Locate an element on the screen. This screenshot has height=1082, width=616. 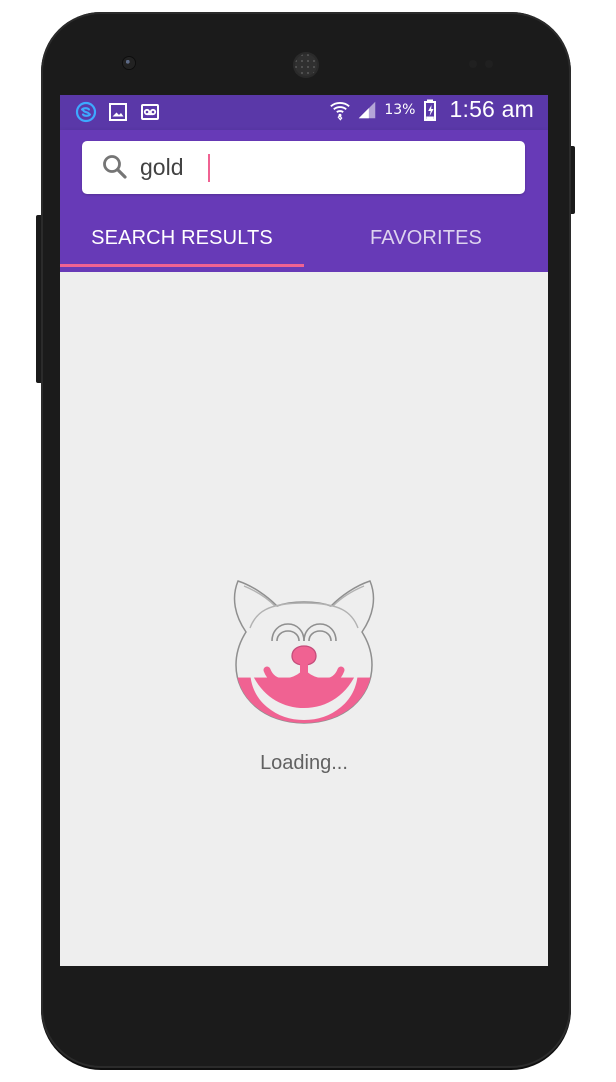
sync-app-icon is located at coordinates (86, 112).